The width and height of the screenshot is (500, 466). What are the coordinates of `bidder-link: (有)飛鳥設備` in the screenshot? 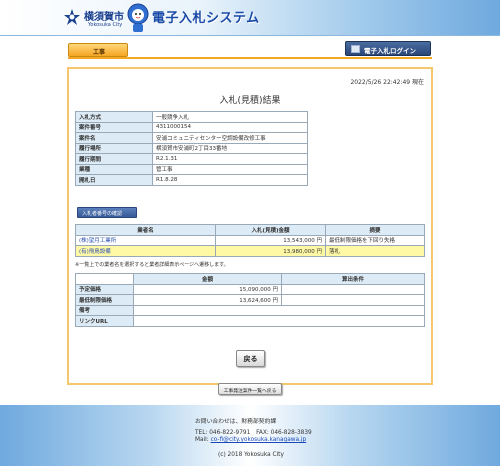 It's located at (95, 252).